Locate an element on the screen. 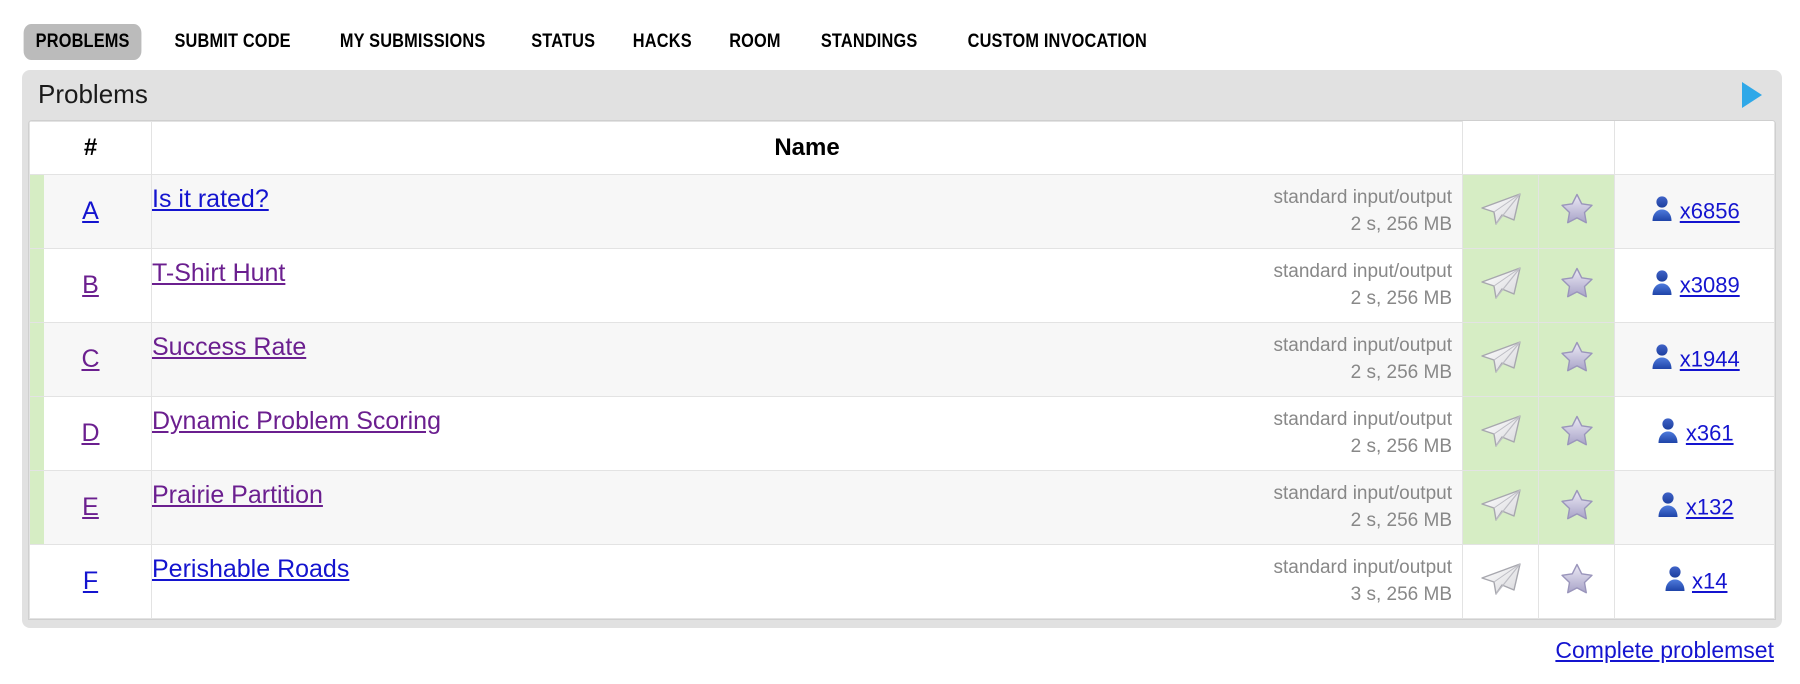 This screenshot has height=684, width=1800. page-title: Problems is located at coordinates (93, 93).